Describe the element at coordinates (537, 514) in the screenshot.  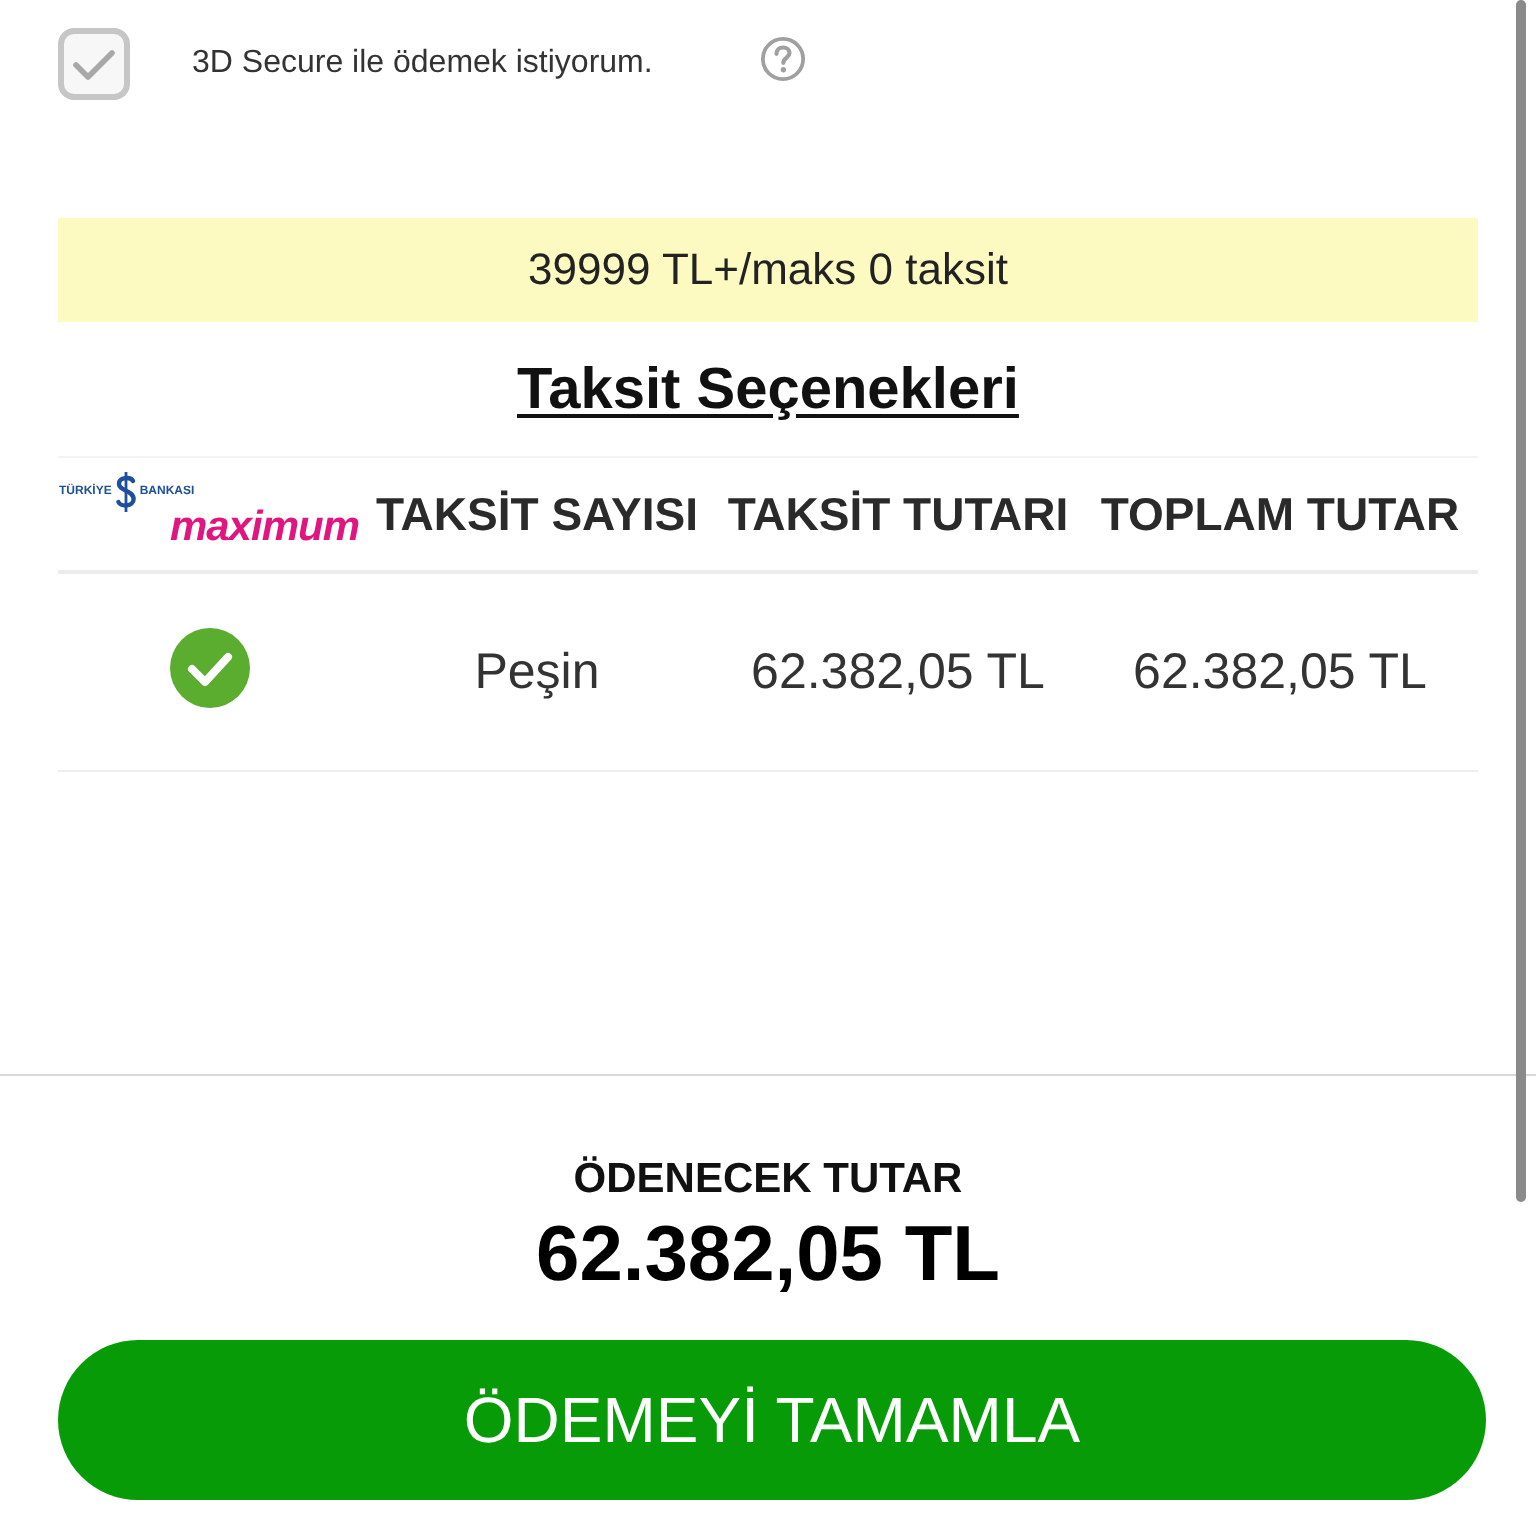
I see `column-header: TAKSİT SAYISI` at that location.